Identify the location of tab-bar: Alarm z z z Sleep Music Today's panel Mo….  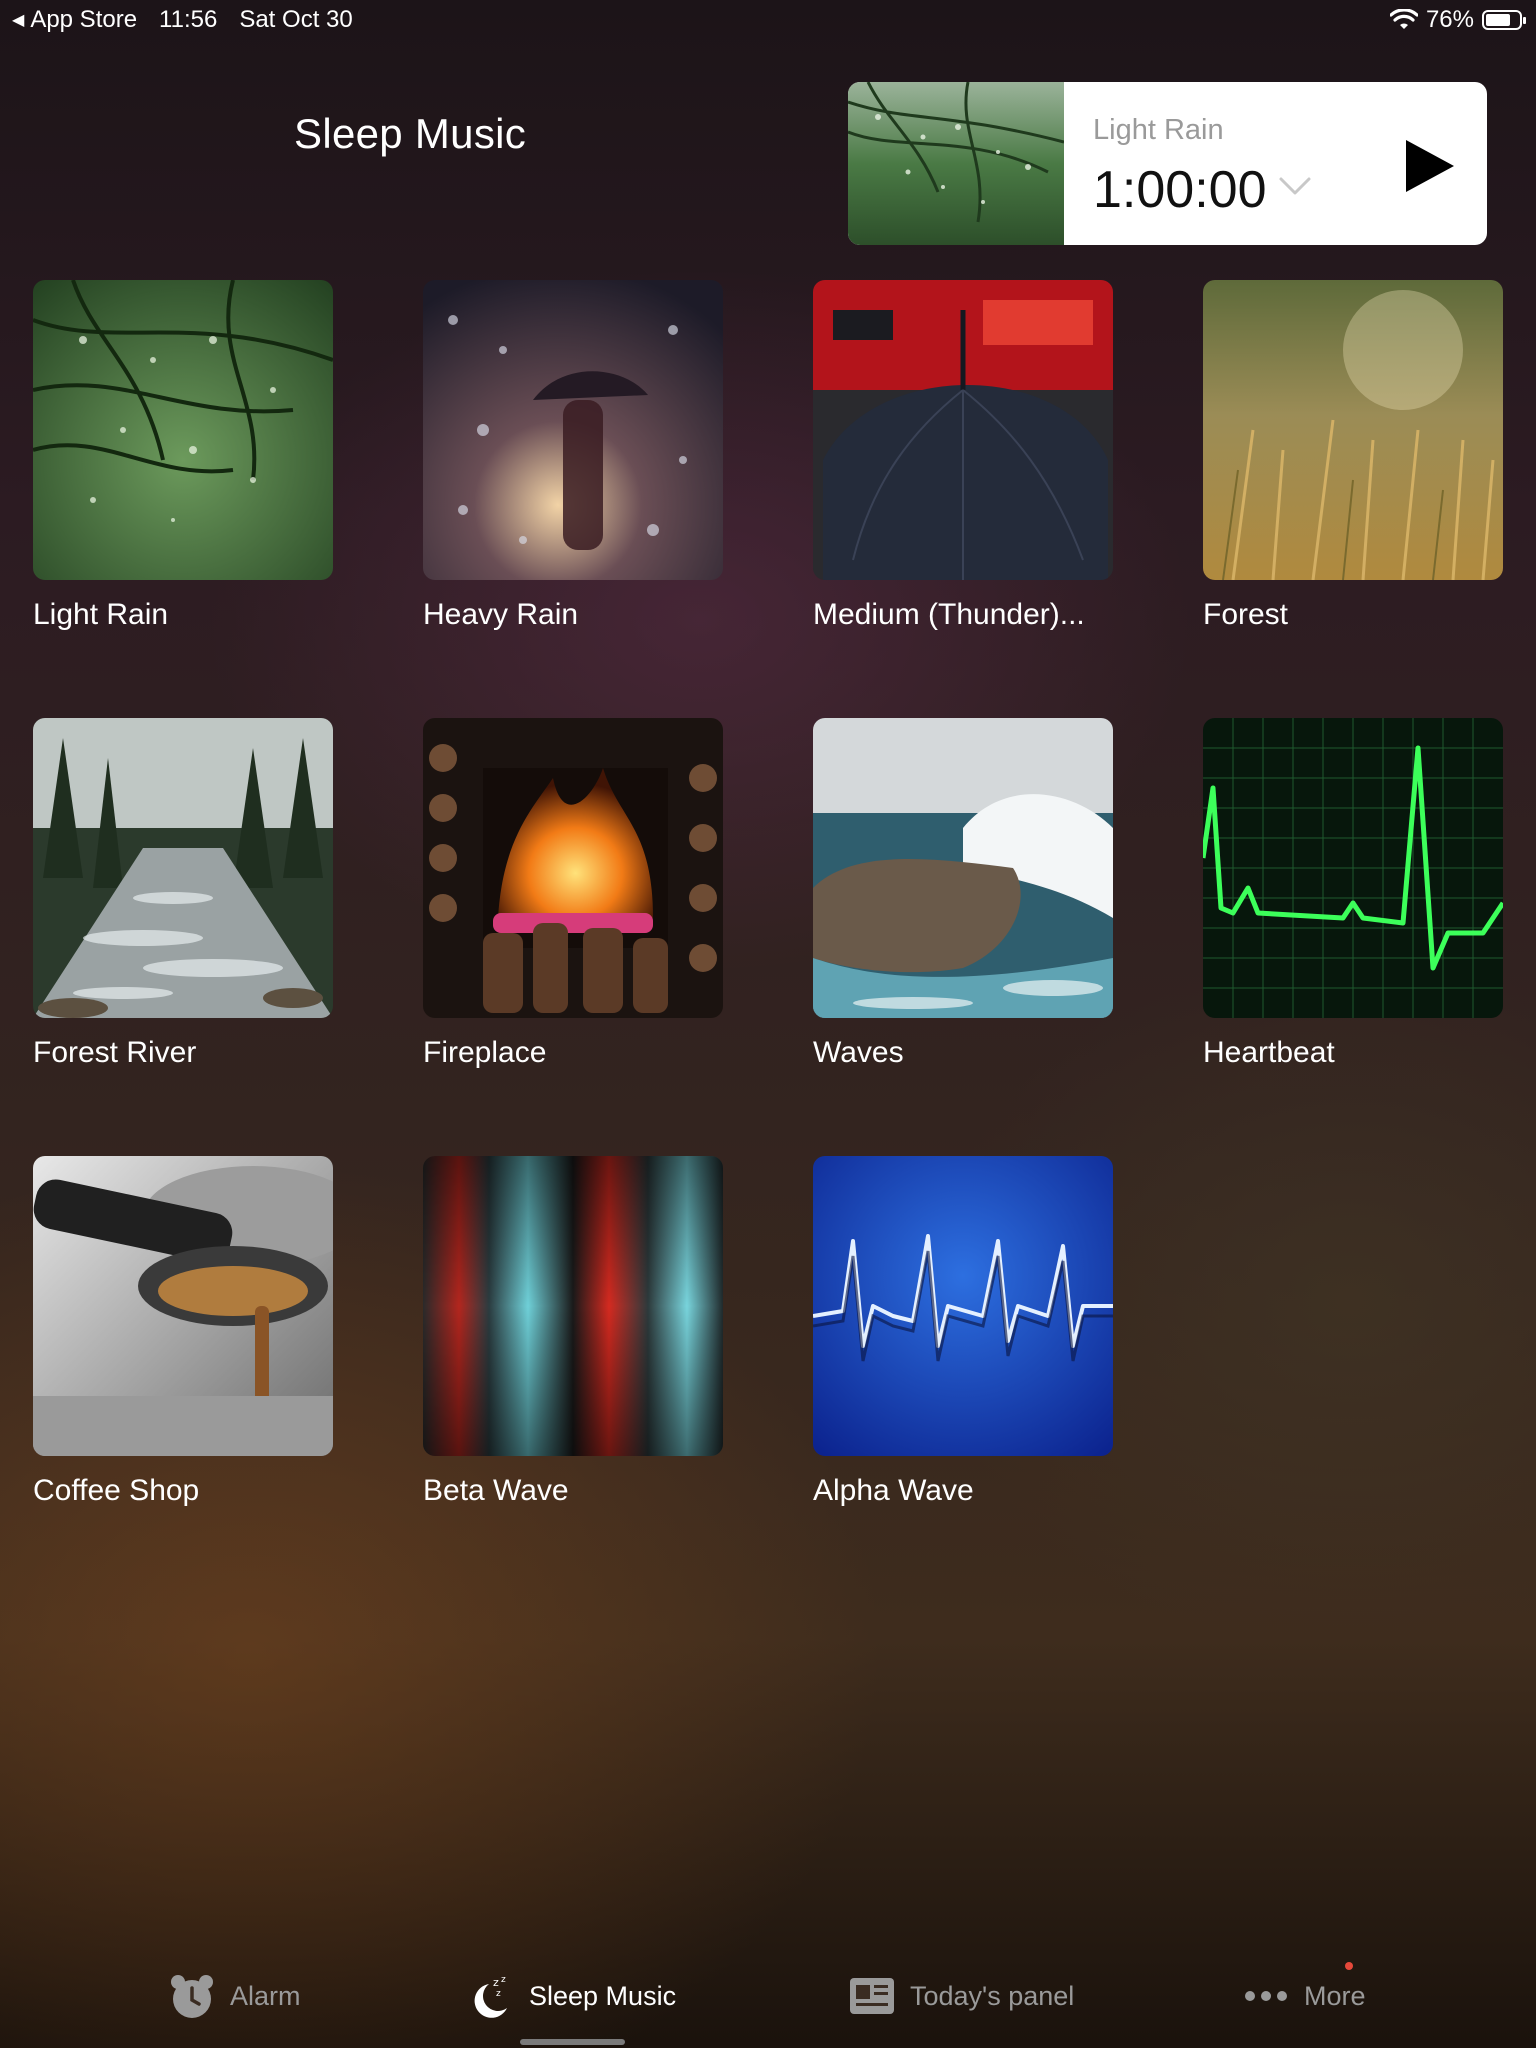
(768, 1999).